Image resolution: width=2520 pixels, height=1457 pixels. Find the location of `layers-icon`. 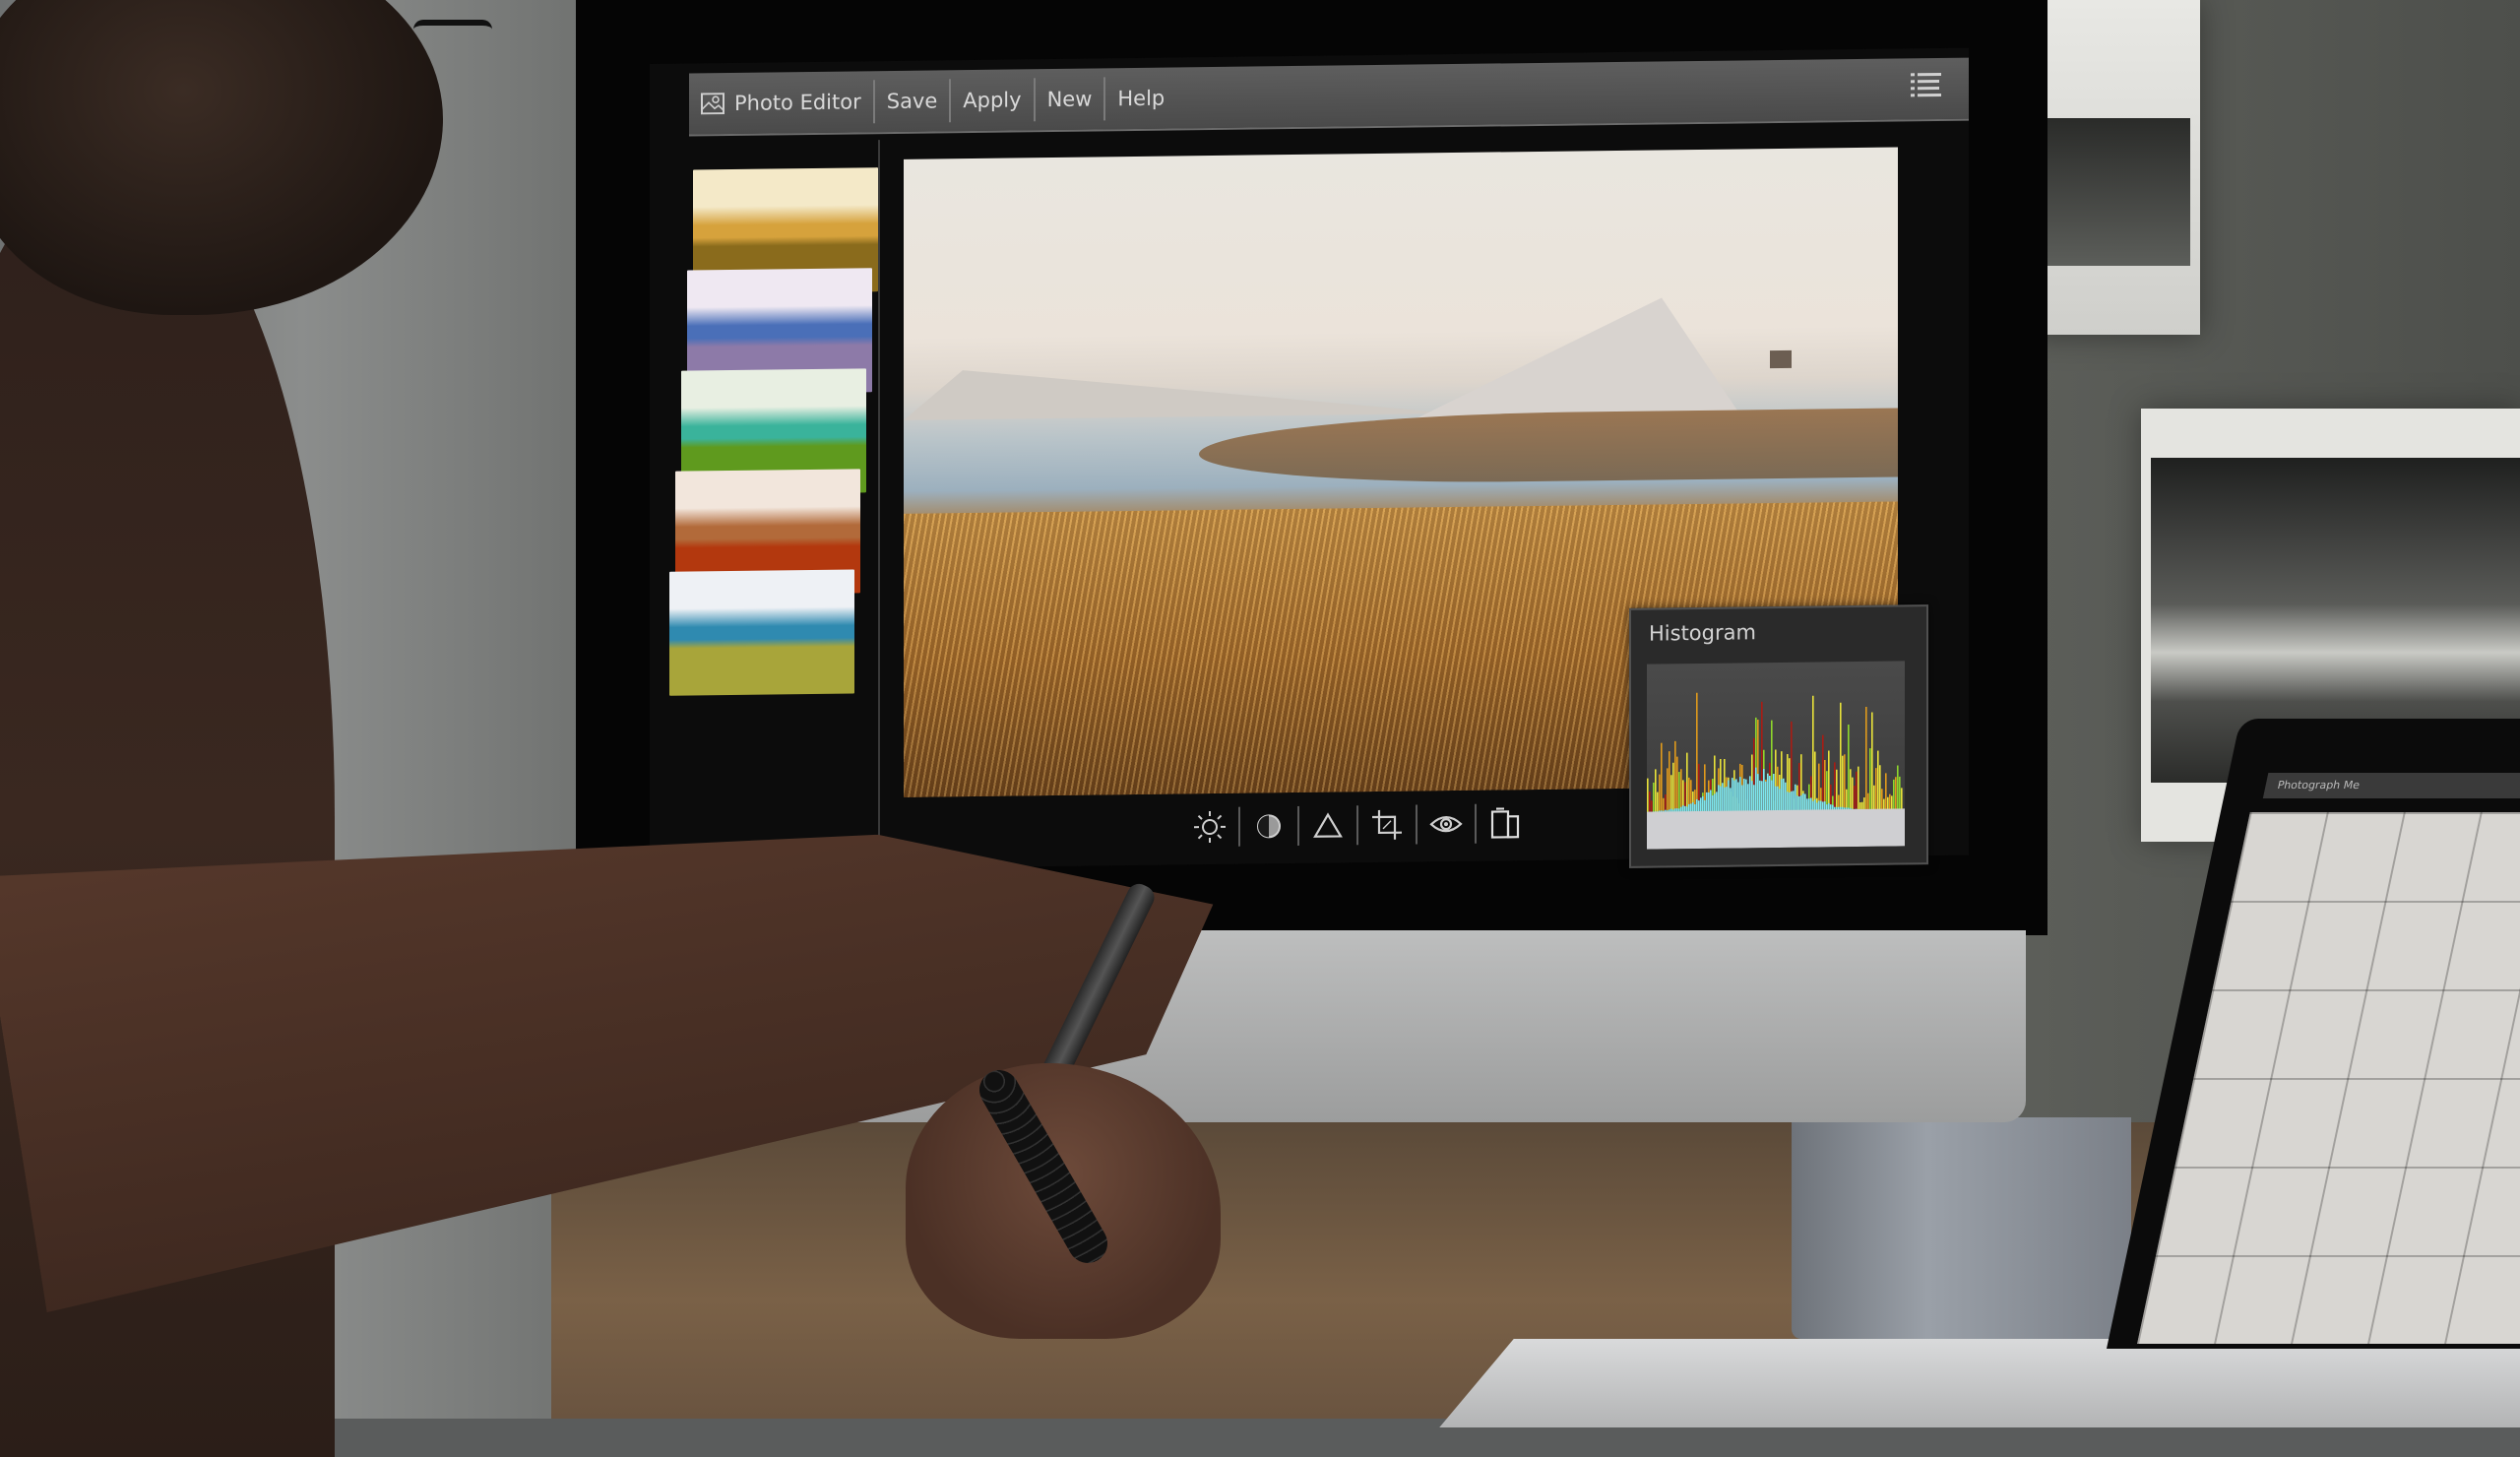

layers-icon is located at coordinates (1505, 823).